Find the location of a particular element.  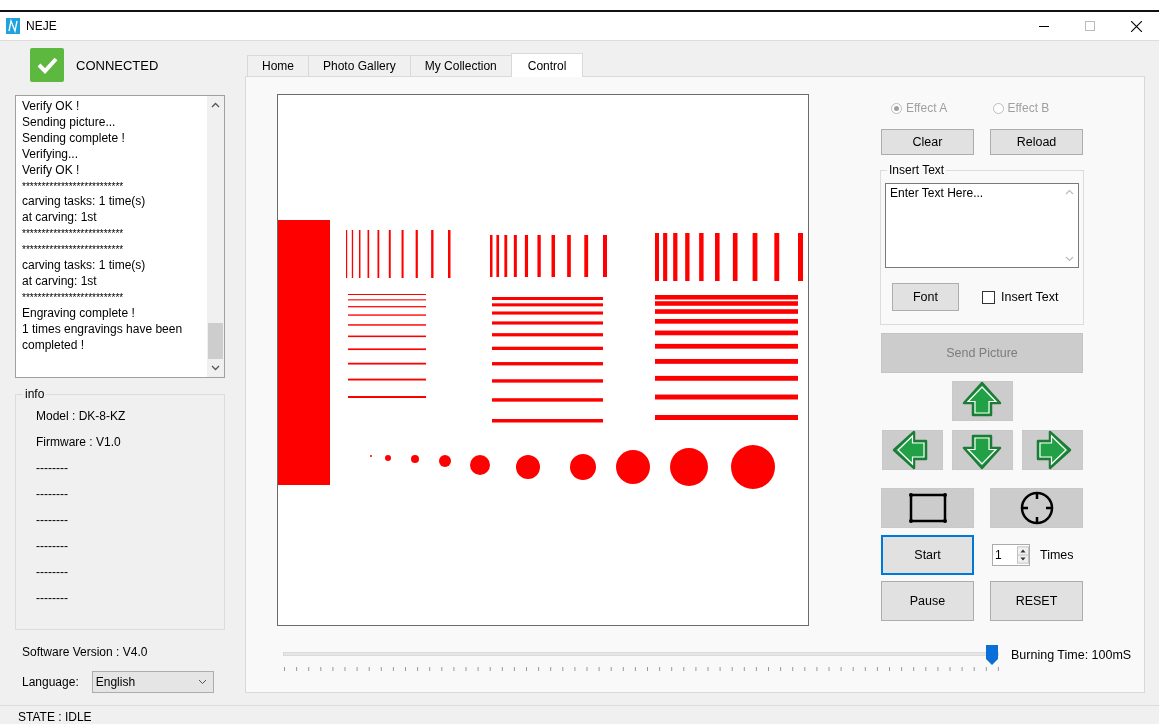

font-button: Font is located at coordinates (925, 297).